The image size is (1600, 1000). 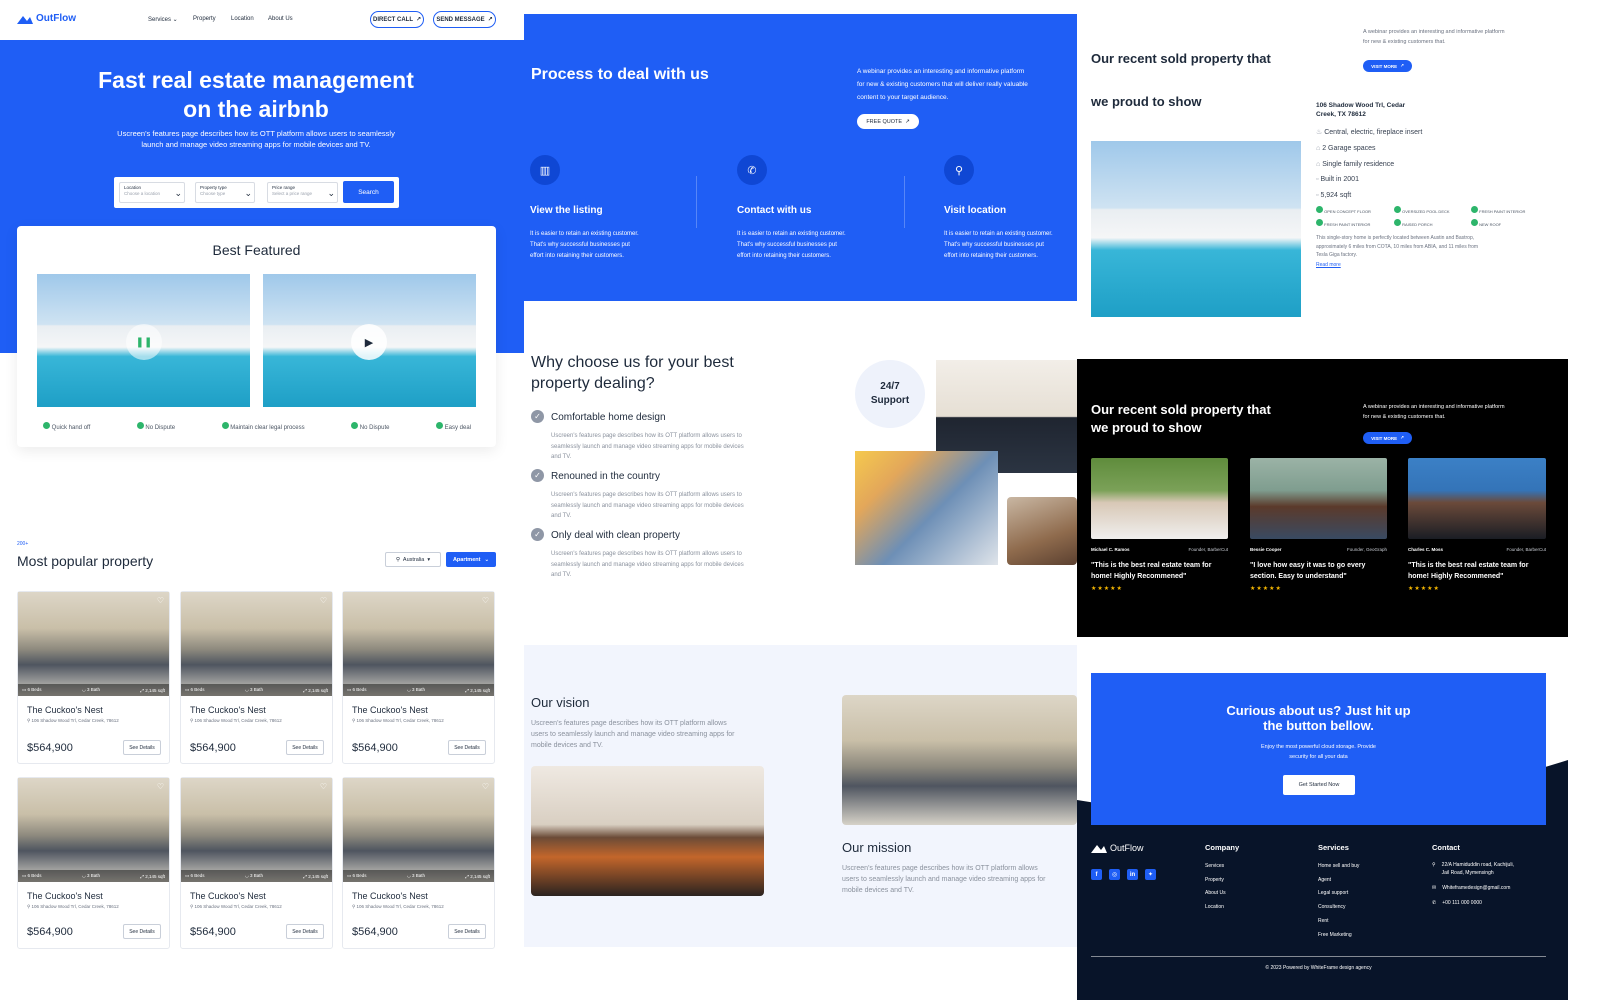 What do you see at coordinates (1132, 874) in the screenshot?
I see `linkedin-icon: in` at bounding box center [1132, 874].